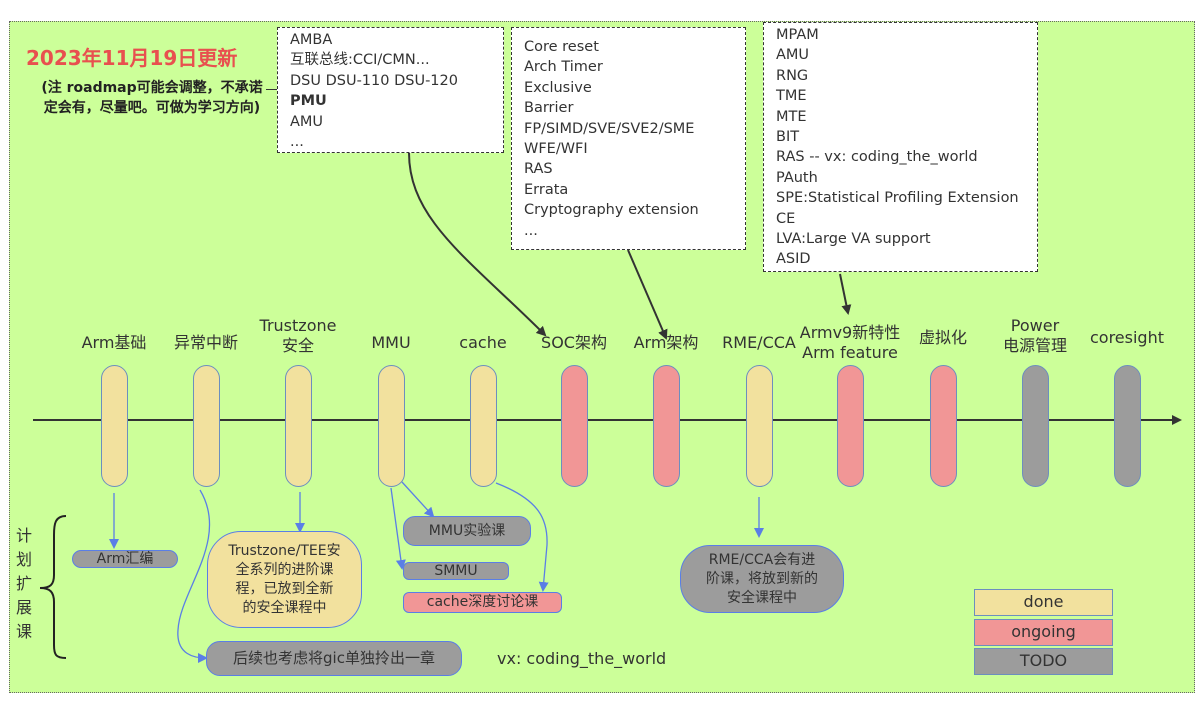  What do you see at coordinates (609, 128) in the screenshot?
I see `arch-item: FP/SIMD/SVE/SVE2/SME` at bounding box center [609, 128].